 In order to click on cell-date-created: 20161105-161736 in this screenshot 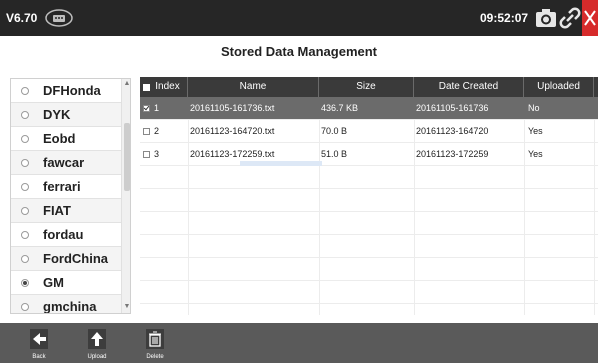, I will do `click(452, 108)`.